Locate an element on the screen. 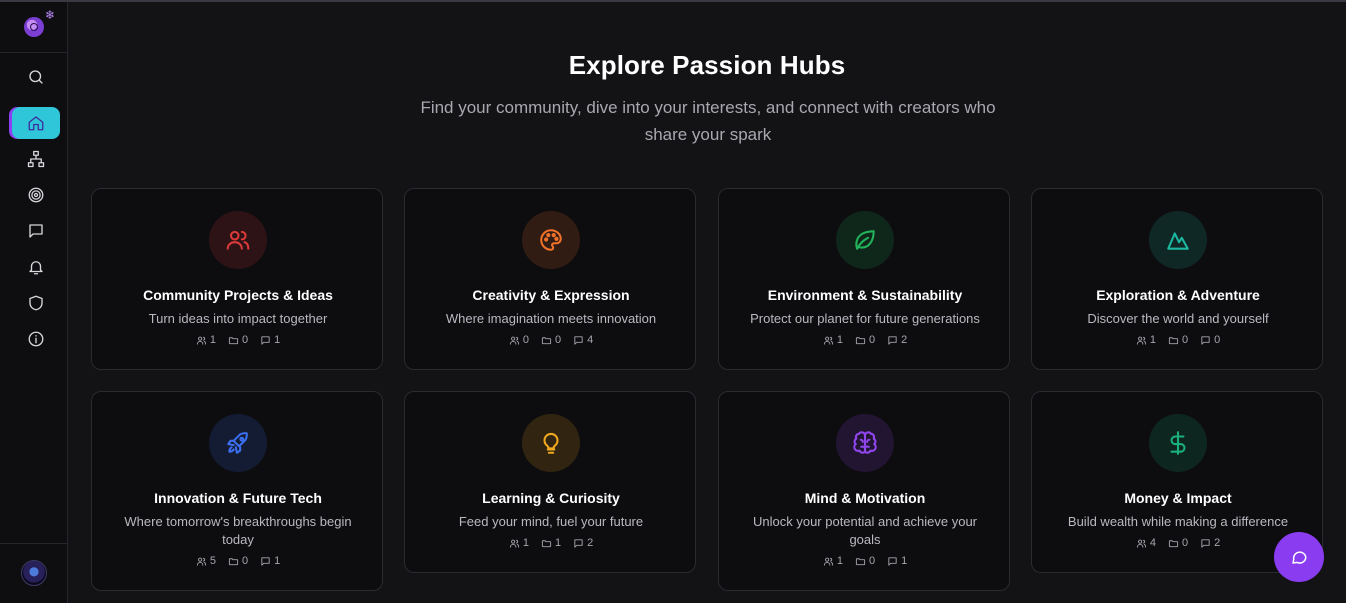 This screenshot has width=1346, height=603. sidebar-item-goals is located at coordinates (36, 195).